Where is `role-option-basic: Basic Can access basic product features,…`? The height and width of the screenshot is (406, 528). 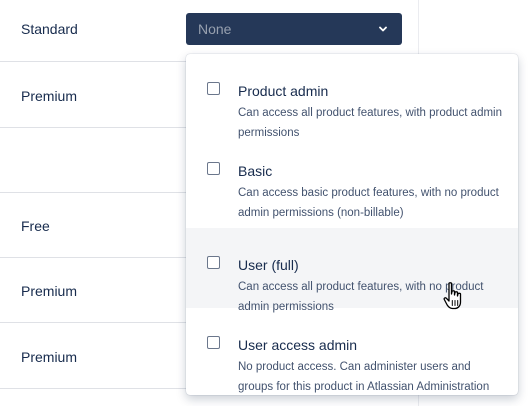 role-option-basic: Basic Can access basic product features,… is located at coordinates (352, 176).